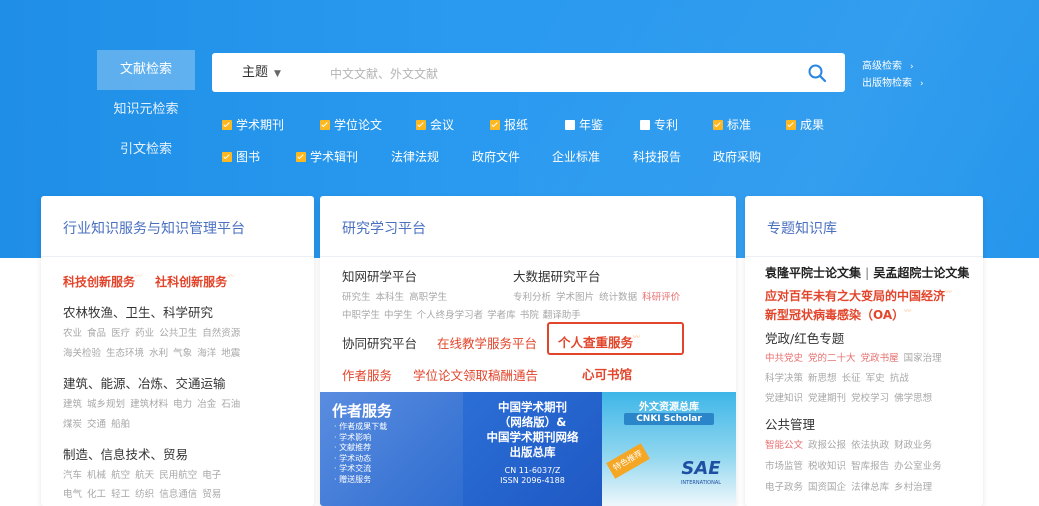 This screenshot has height=506, width=1039. What do you see at coordinates (158, 353) in the screenshot?
I see `tag-link: 水利` at bounding box center [158, 353].